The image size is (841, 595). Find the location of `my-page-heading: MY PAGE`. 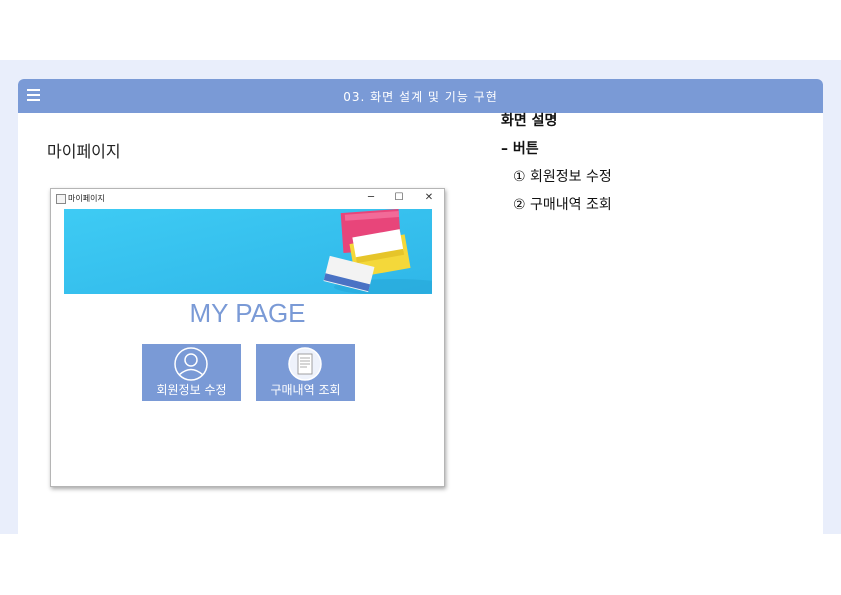

my-page-heading: MY PAGE is located at coordinates (247, 313).